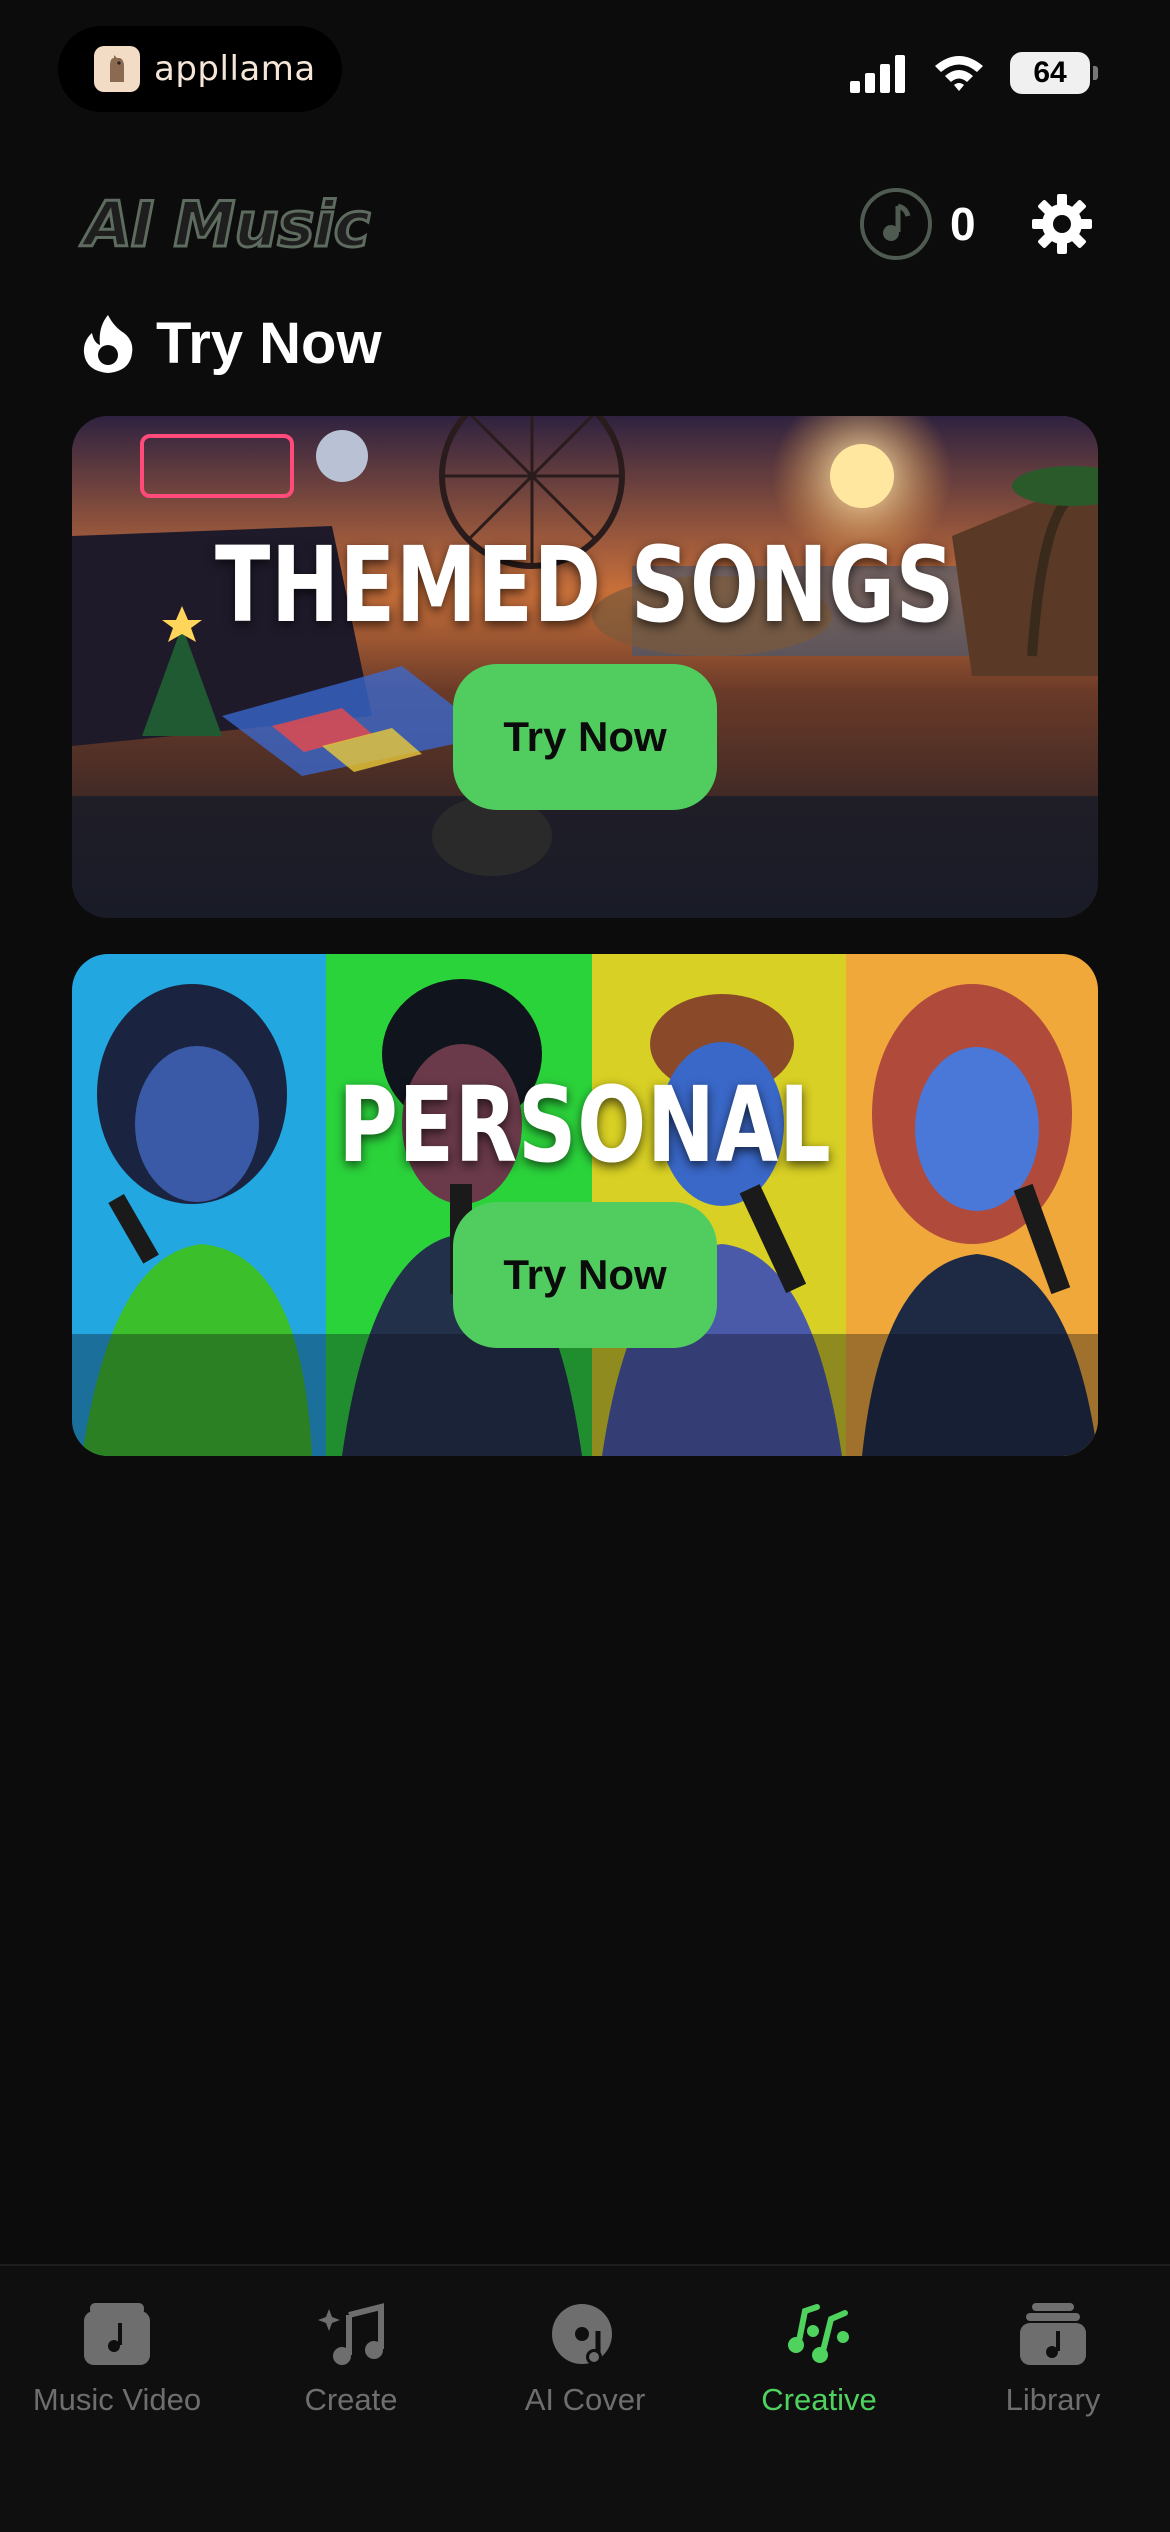 This screenshot has height=2532, width=1170. Describe the element at coordinates (585, 70) in the screenshot. I see `status-bar: appllama 64` at that location.